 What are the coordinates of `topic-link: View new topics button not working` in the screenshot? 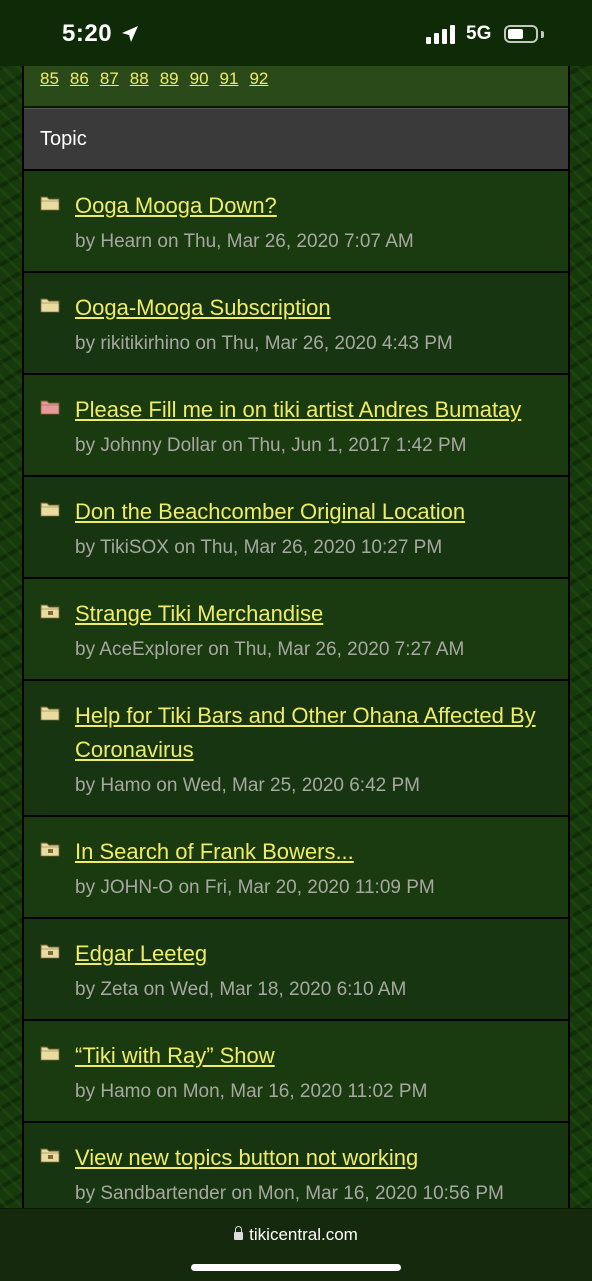 It's located at (313, 1158).